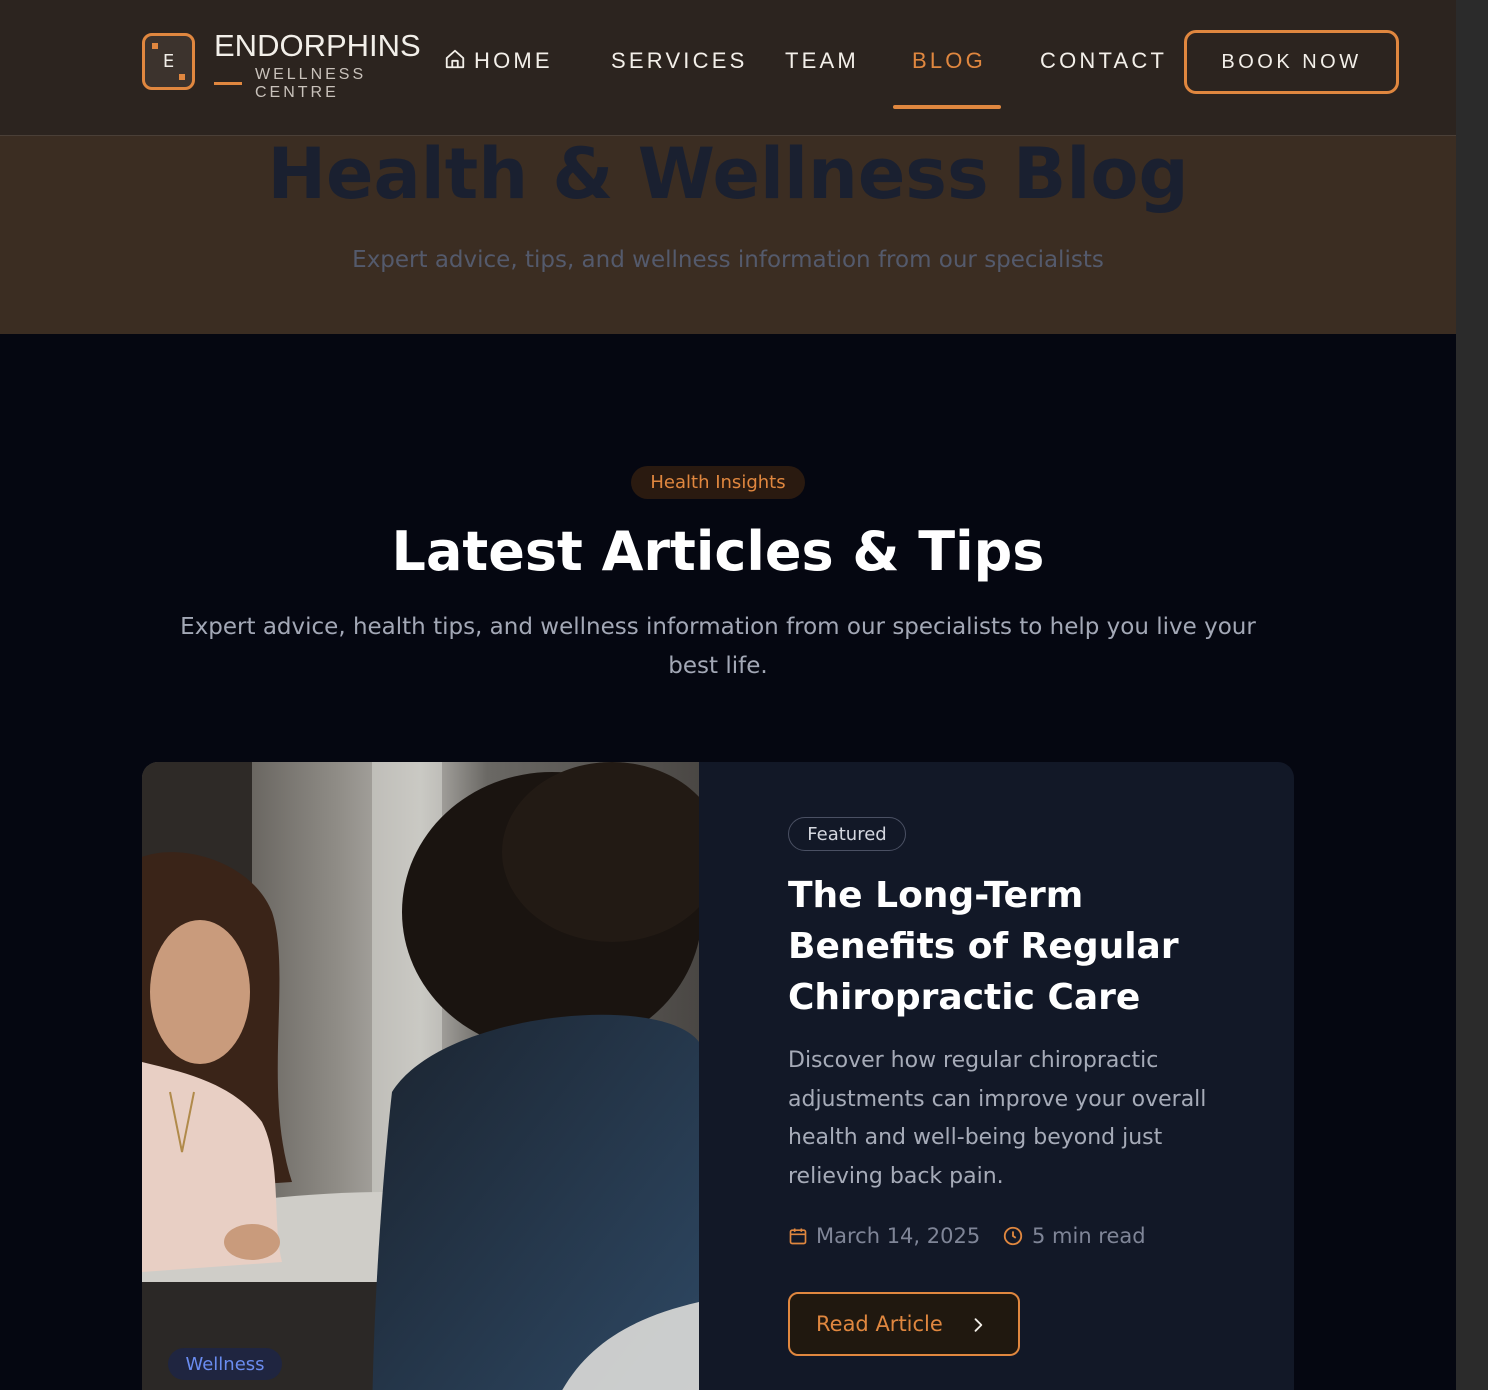  Describe the element at coordinates (822, 61) in the screenshot. I see `nav-item-team: TEAM` at that location.